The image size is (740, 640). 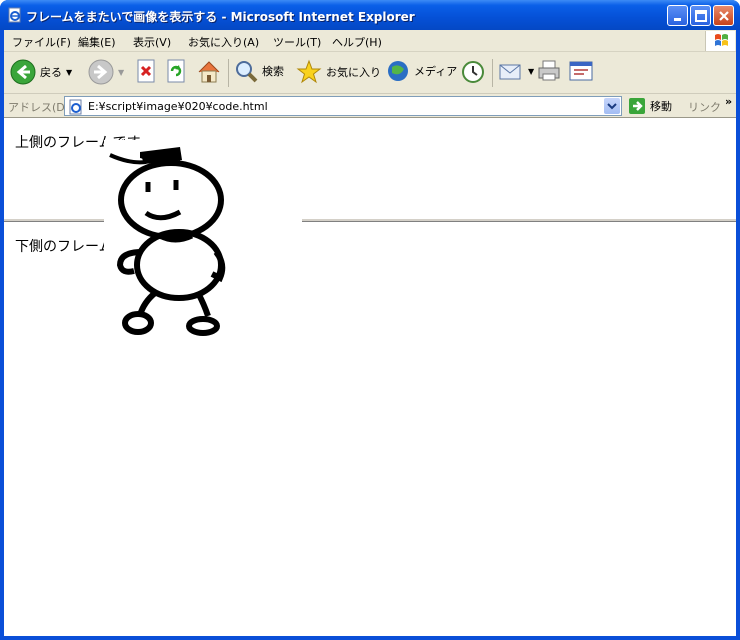 I want to click on windows-flag-icon, so click(x=720, y=41).